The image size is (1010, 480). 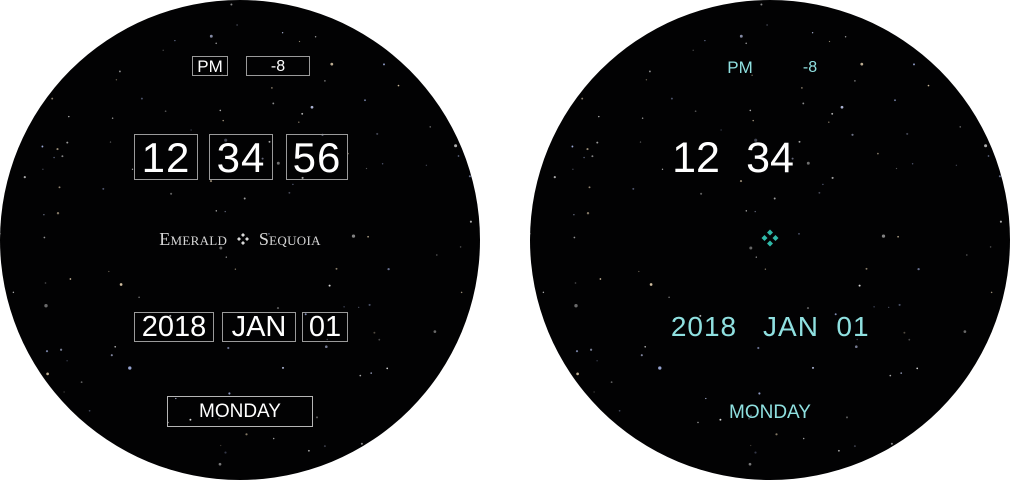 I want to click on brand-name-left: Emerald, so click(x=193, y=239).